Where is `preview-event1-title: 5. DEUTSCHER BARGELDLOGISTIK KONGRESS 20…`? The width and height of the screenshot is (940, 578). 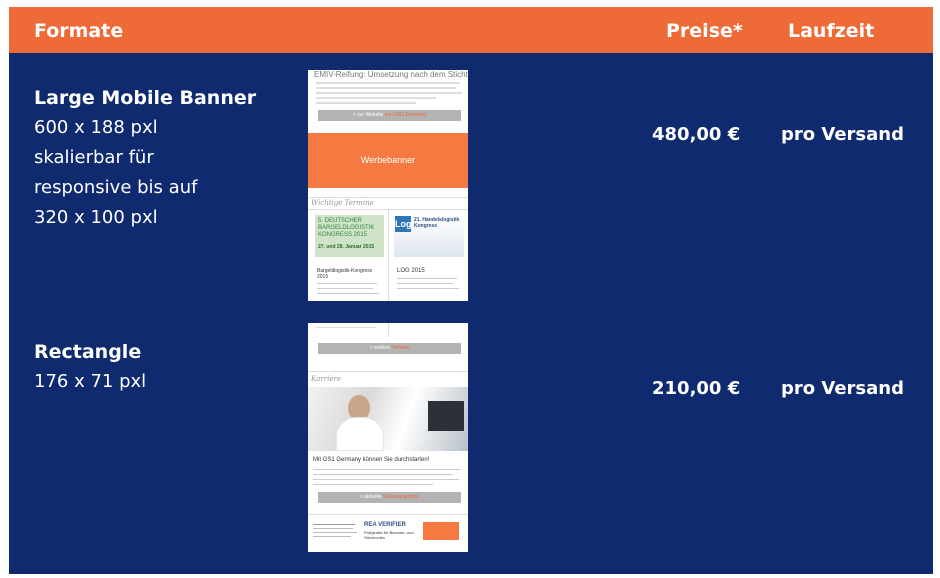 preview-event1-title: 5. DEUTSCHER BARGELDLOGISTIK KONGRESS 20… is located at coordinates (346, 228).